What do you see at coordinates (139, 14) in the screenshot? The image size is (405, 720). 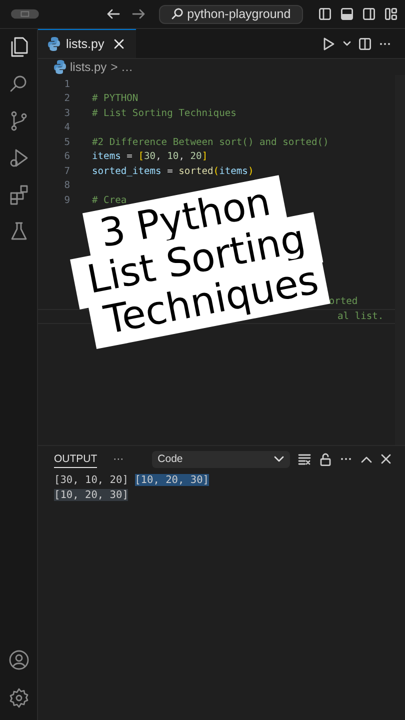 I see `forward-arrow-icon` at bounding box center [139, 14].